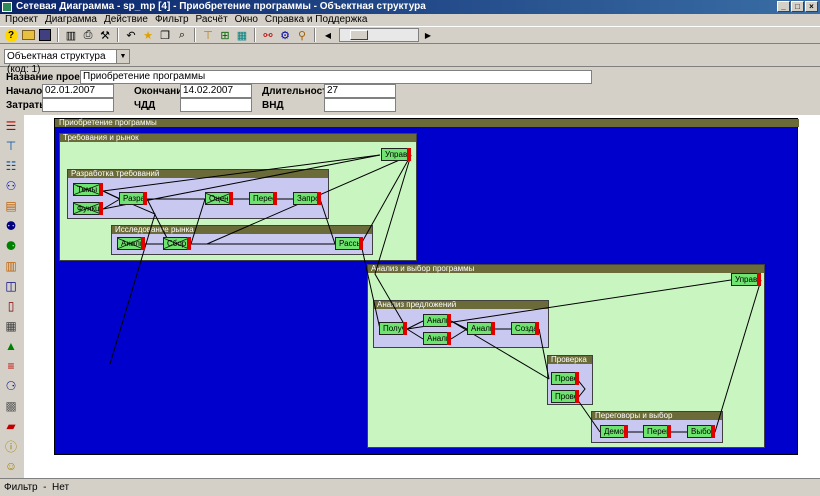  What do you see at coordinates (285, 35) in the screenshot?
I see `resource-icon: ⚙` at bounding box center [285, 35].